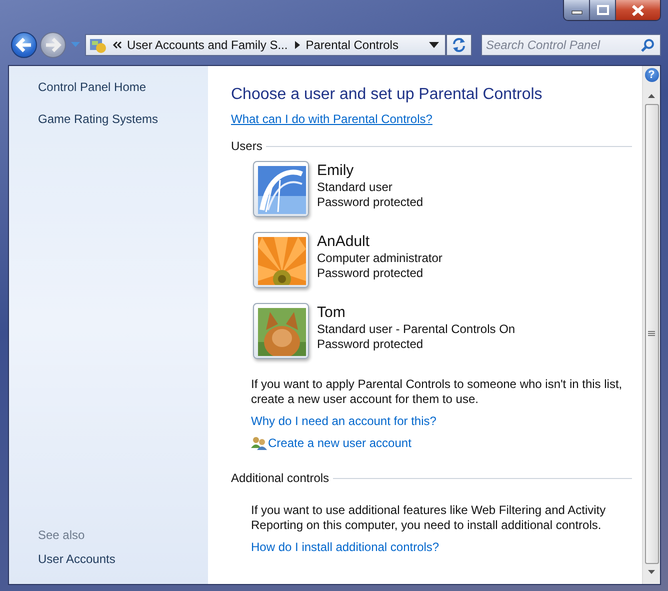 Image resolution: width=668 pixels, height=591 pixels. Describe the element at coordinates (335, 170) in the screenshot. I see `user-name: Emily` at that location.